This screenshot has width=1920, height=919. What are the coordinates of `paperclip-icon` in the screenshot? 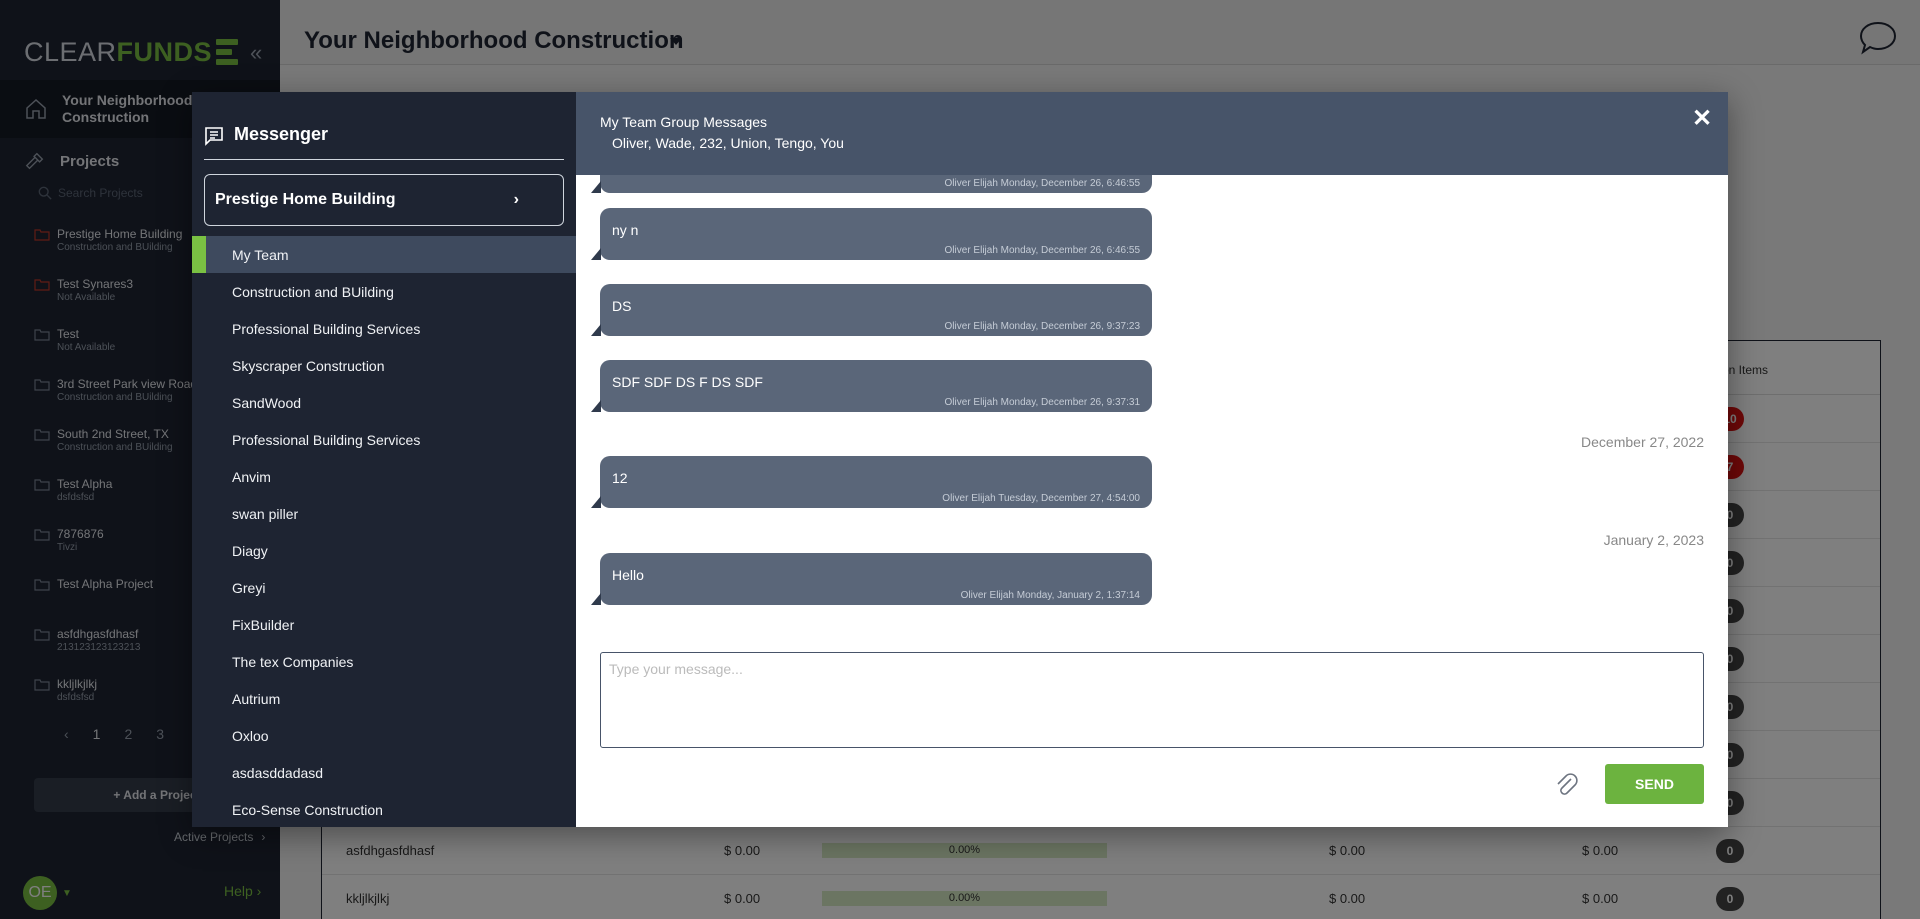 It's located at (1566, 785).